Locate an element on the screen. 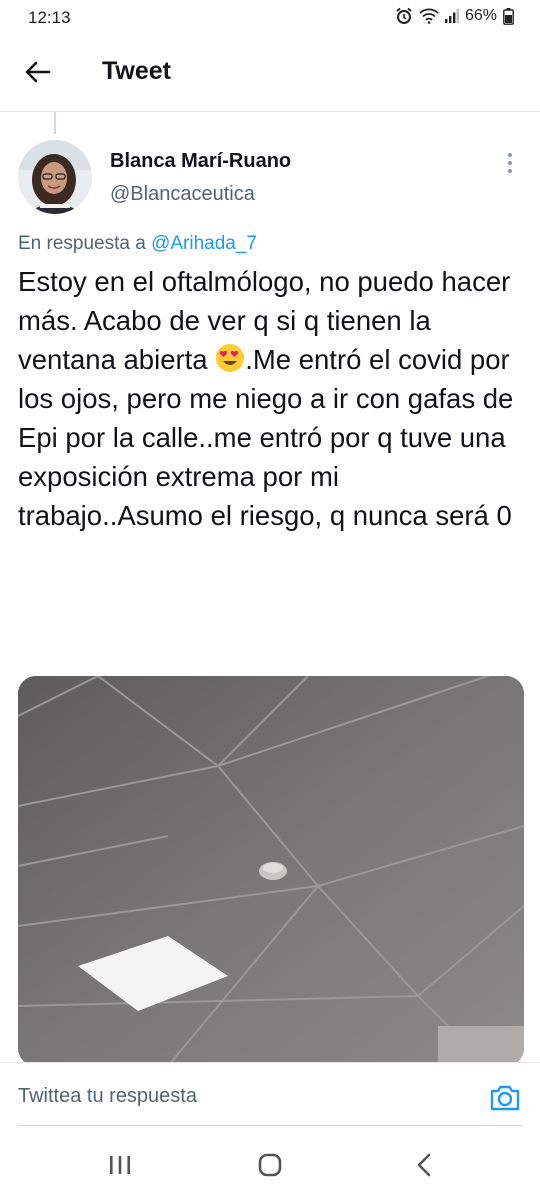 Image resolution: width=540 pixels, height=1200 pixels. camera-button is located at coordinates (505, 1098).